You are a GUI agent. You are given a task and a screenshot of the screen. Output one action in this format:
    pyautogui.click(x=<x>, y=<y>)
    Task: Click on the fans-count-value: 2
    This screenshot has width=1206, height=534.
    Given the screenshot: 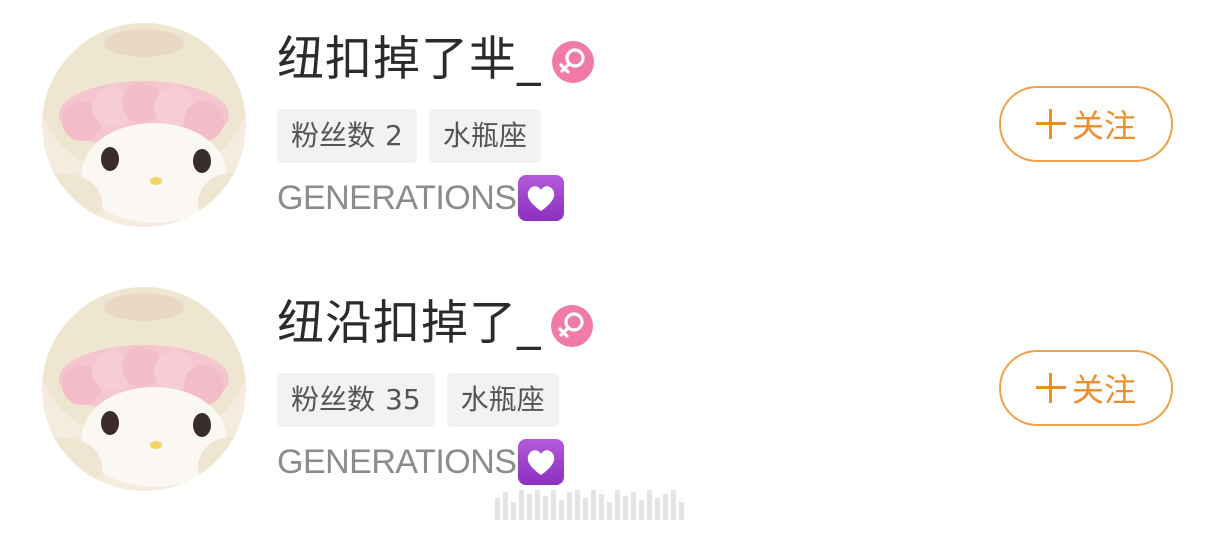 What is the action you would take?
    pyautogui.click(x=394, y=135)
    